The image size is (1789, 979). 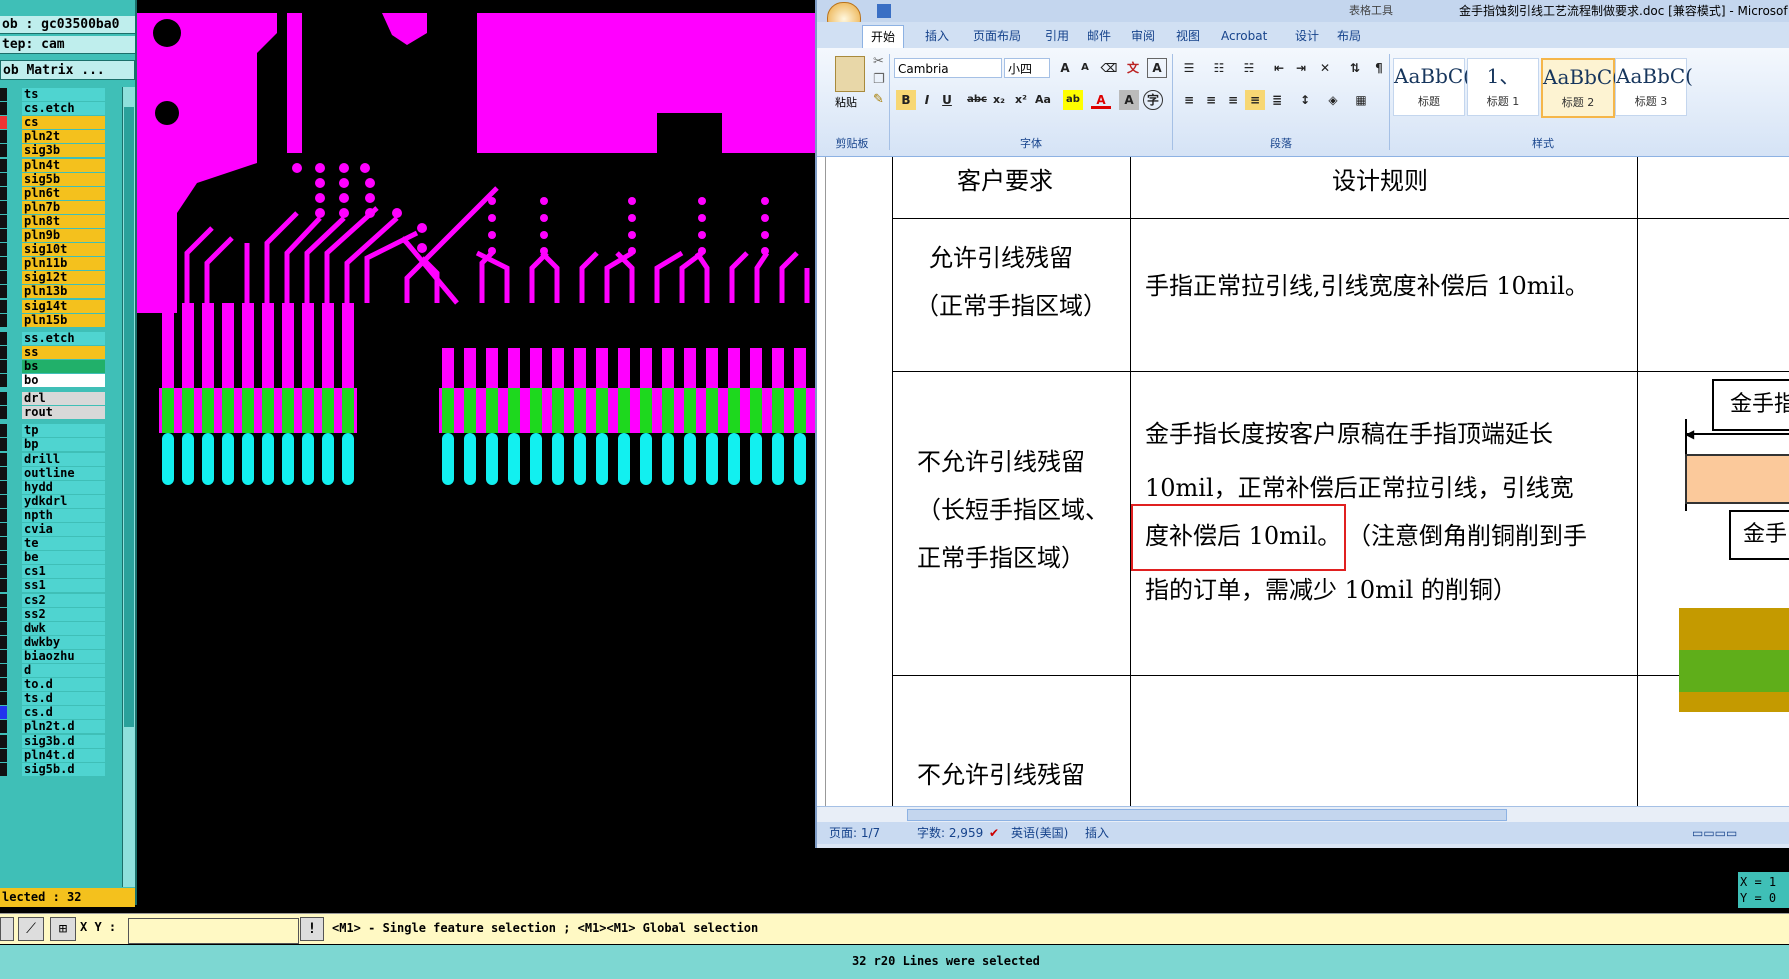 I want to click on layer-name: sig10t, so click(x=63, y=250).